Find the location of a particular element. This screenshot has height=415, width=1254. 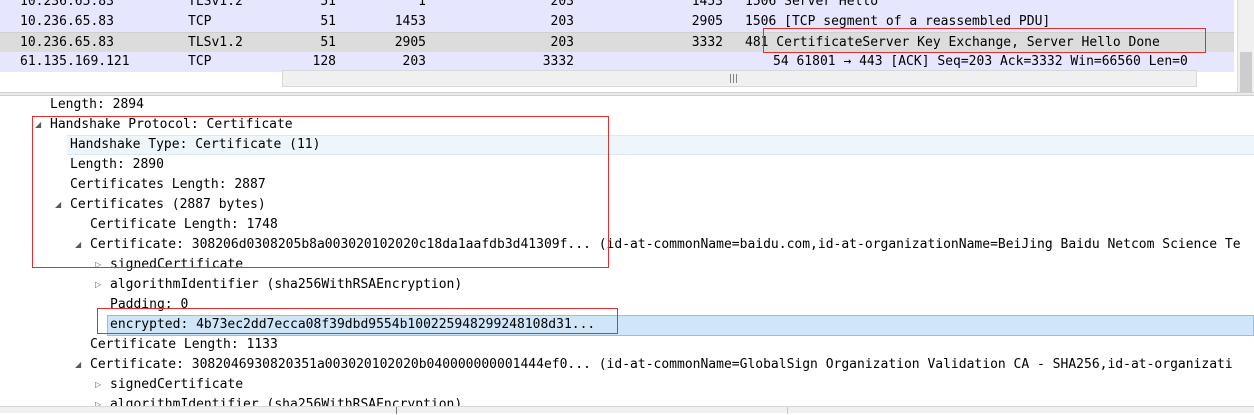

packet-list-horizontal-scrollbar: ||| is located at coordinates (739, 78).